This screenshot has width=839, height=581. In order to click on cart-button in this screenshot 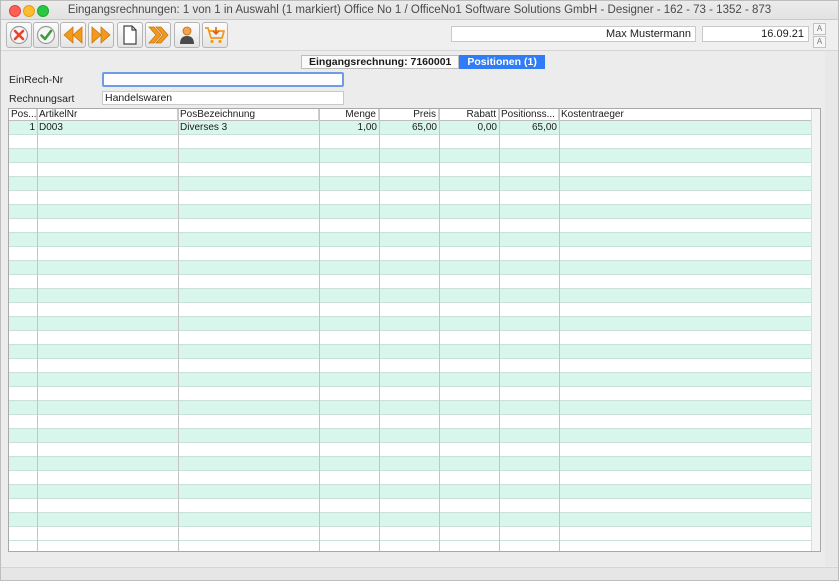, I will do `click(215, 35)`.